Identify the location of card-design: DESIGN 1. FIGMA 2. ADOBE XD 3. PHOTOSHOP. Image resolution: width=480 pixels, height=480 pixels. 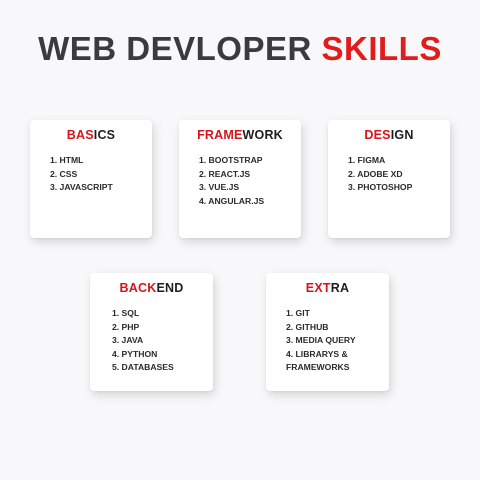
(389, 179).